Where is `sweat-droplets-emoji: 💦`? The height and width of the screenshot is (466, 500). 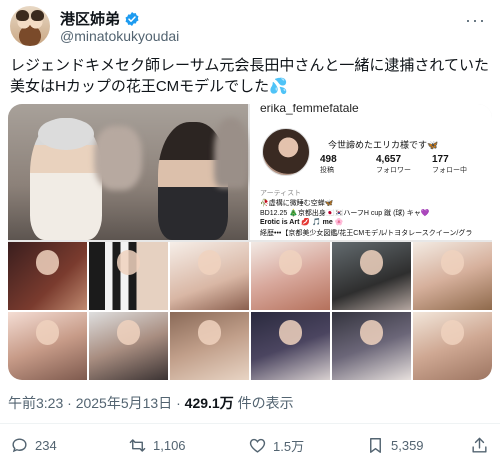
sweat-droplets-emoji: 💦 is located at coordinates (278, 86).